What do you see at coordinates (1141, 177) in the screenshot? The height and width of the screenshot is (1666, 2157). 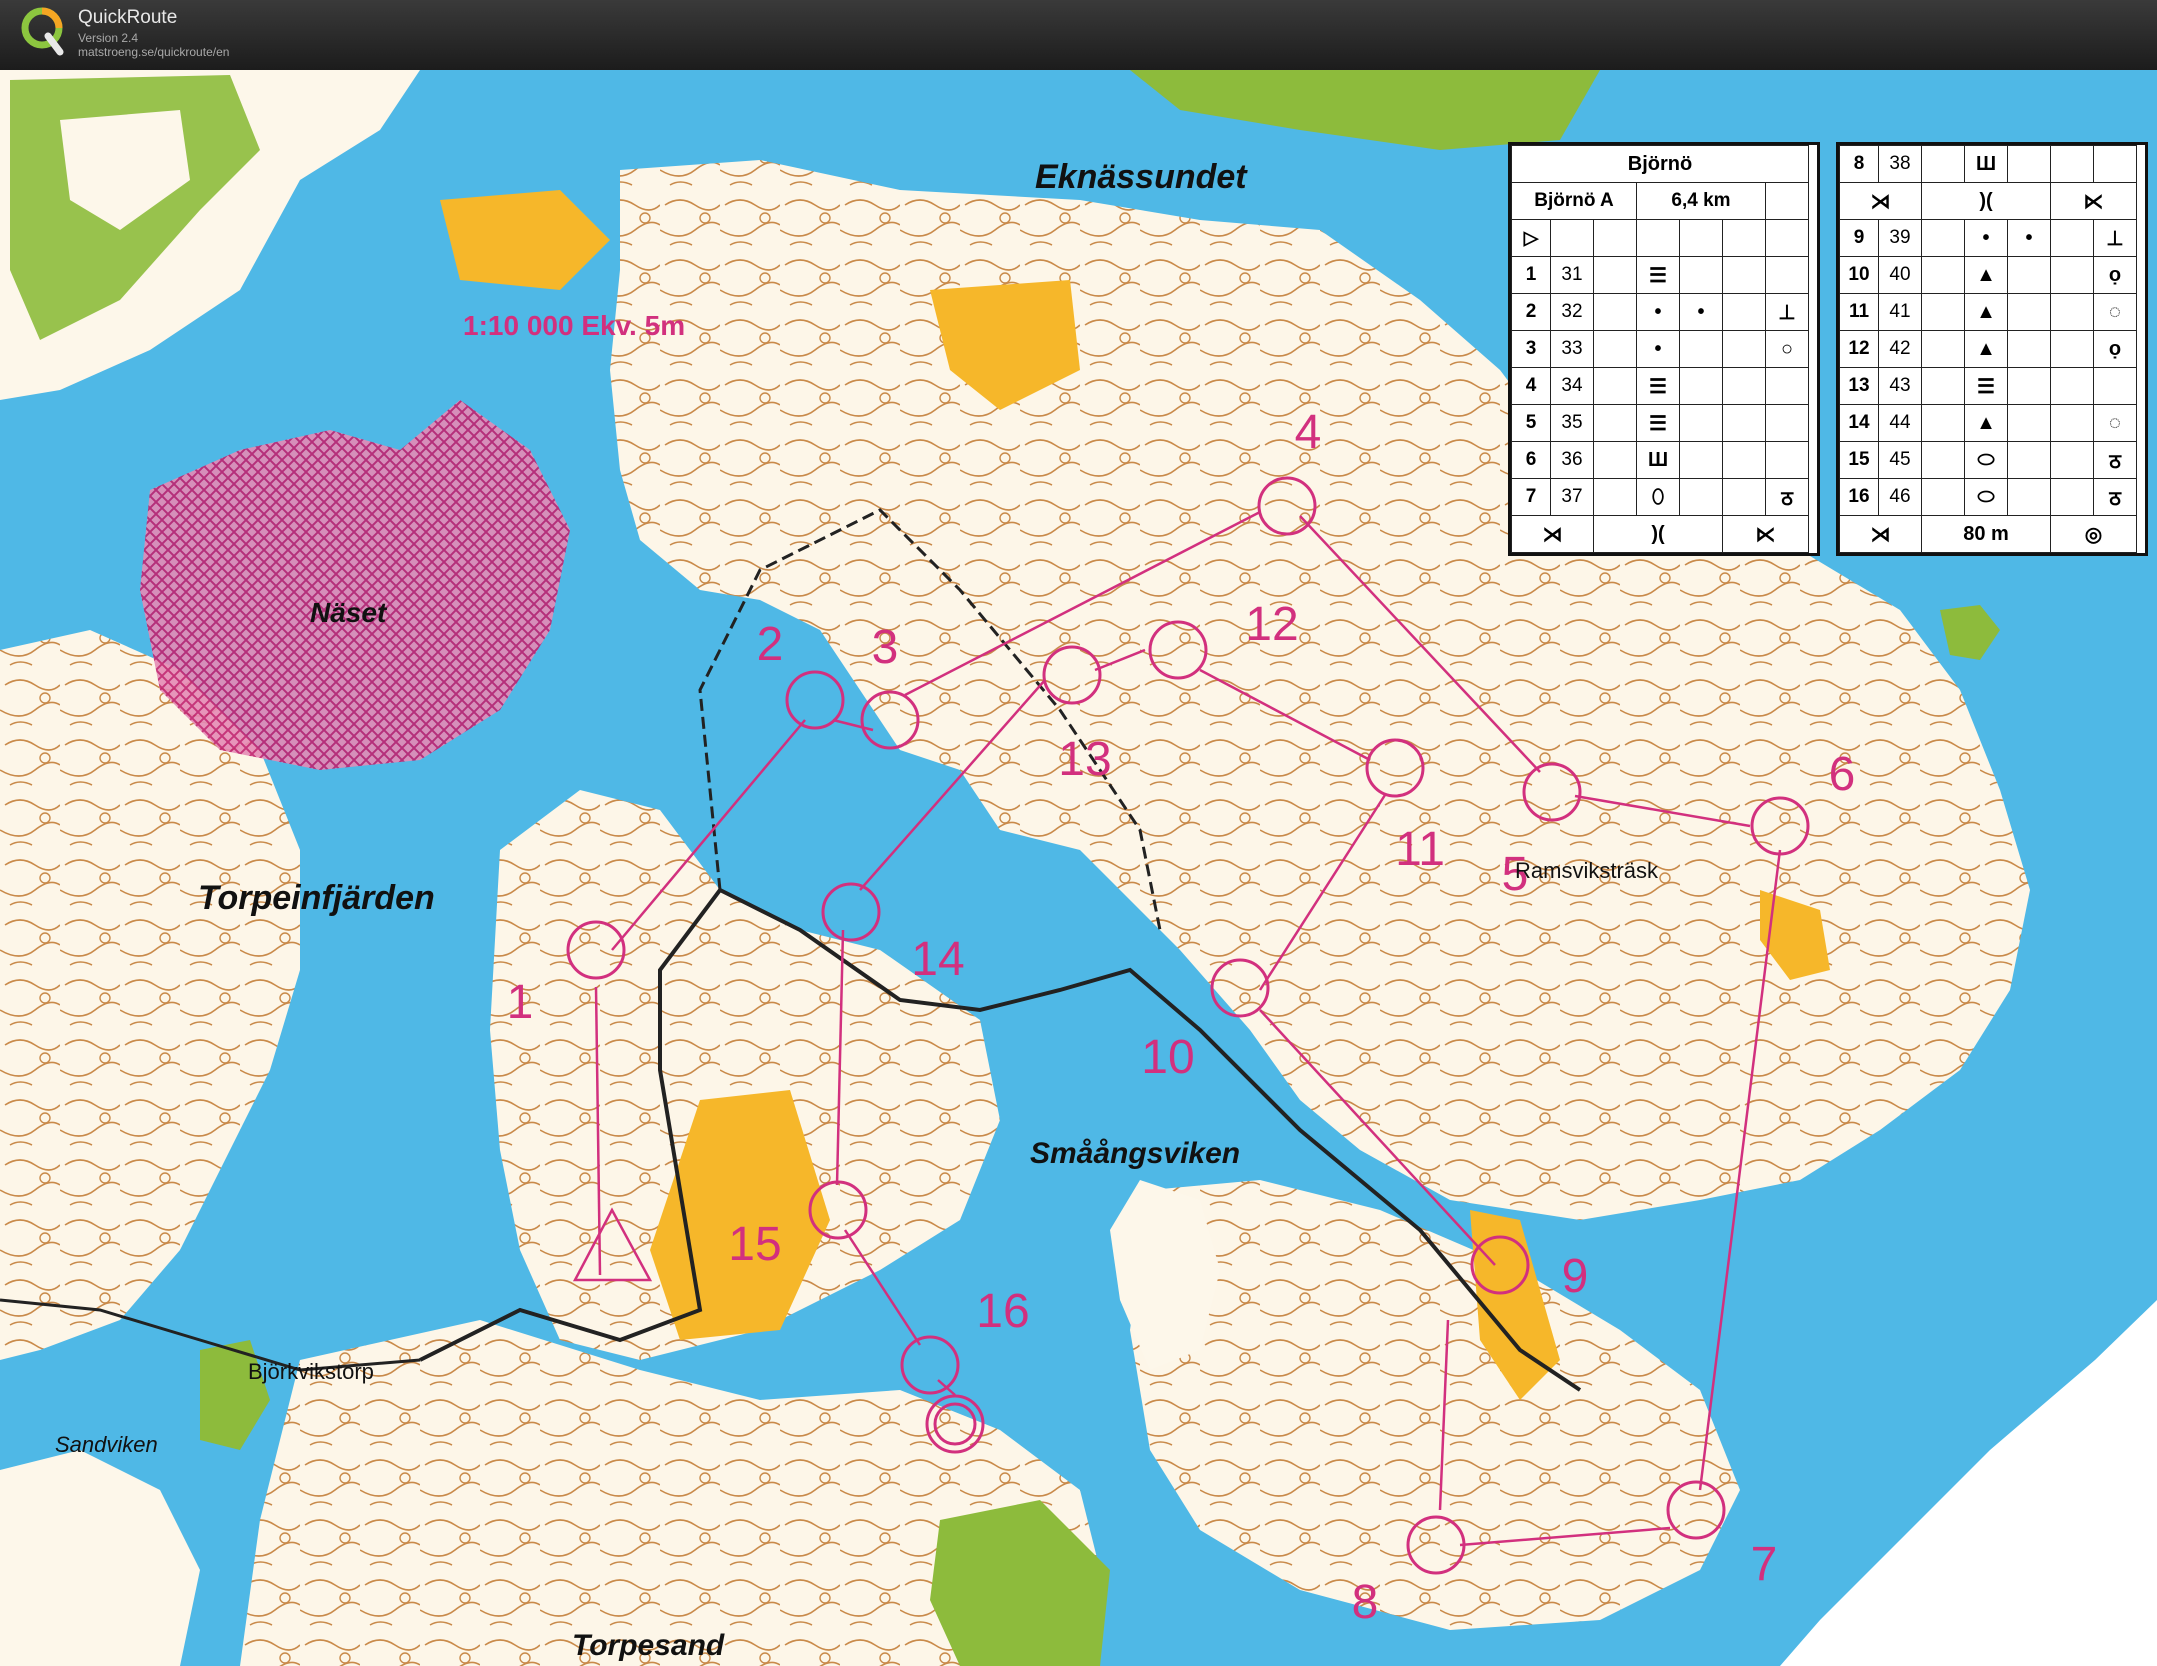 I see `place-eknassundet: Eknässundet` at bounding box center [1141, 177].